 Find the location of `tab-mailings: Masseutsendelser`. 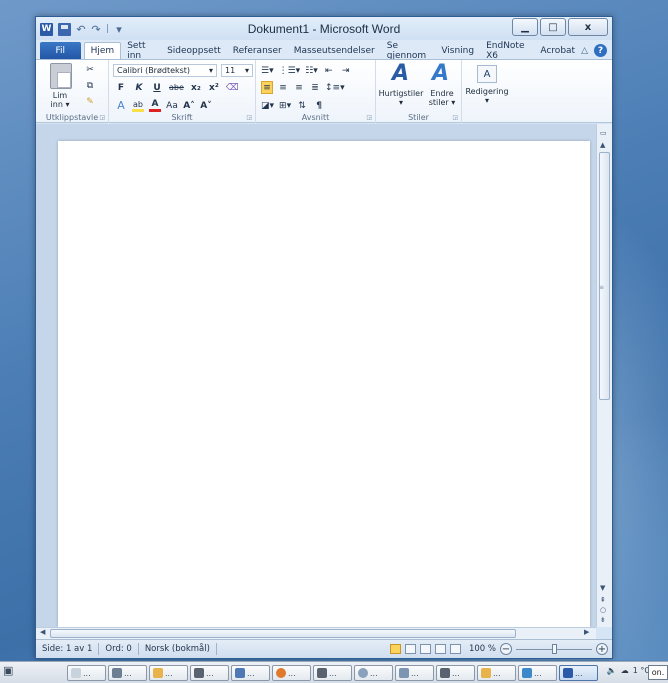

tab-mailings: Masseutsendelser is located at coordinates (334, 50).